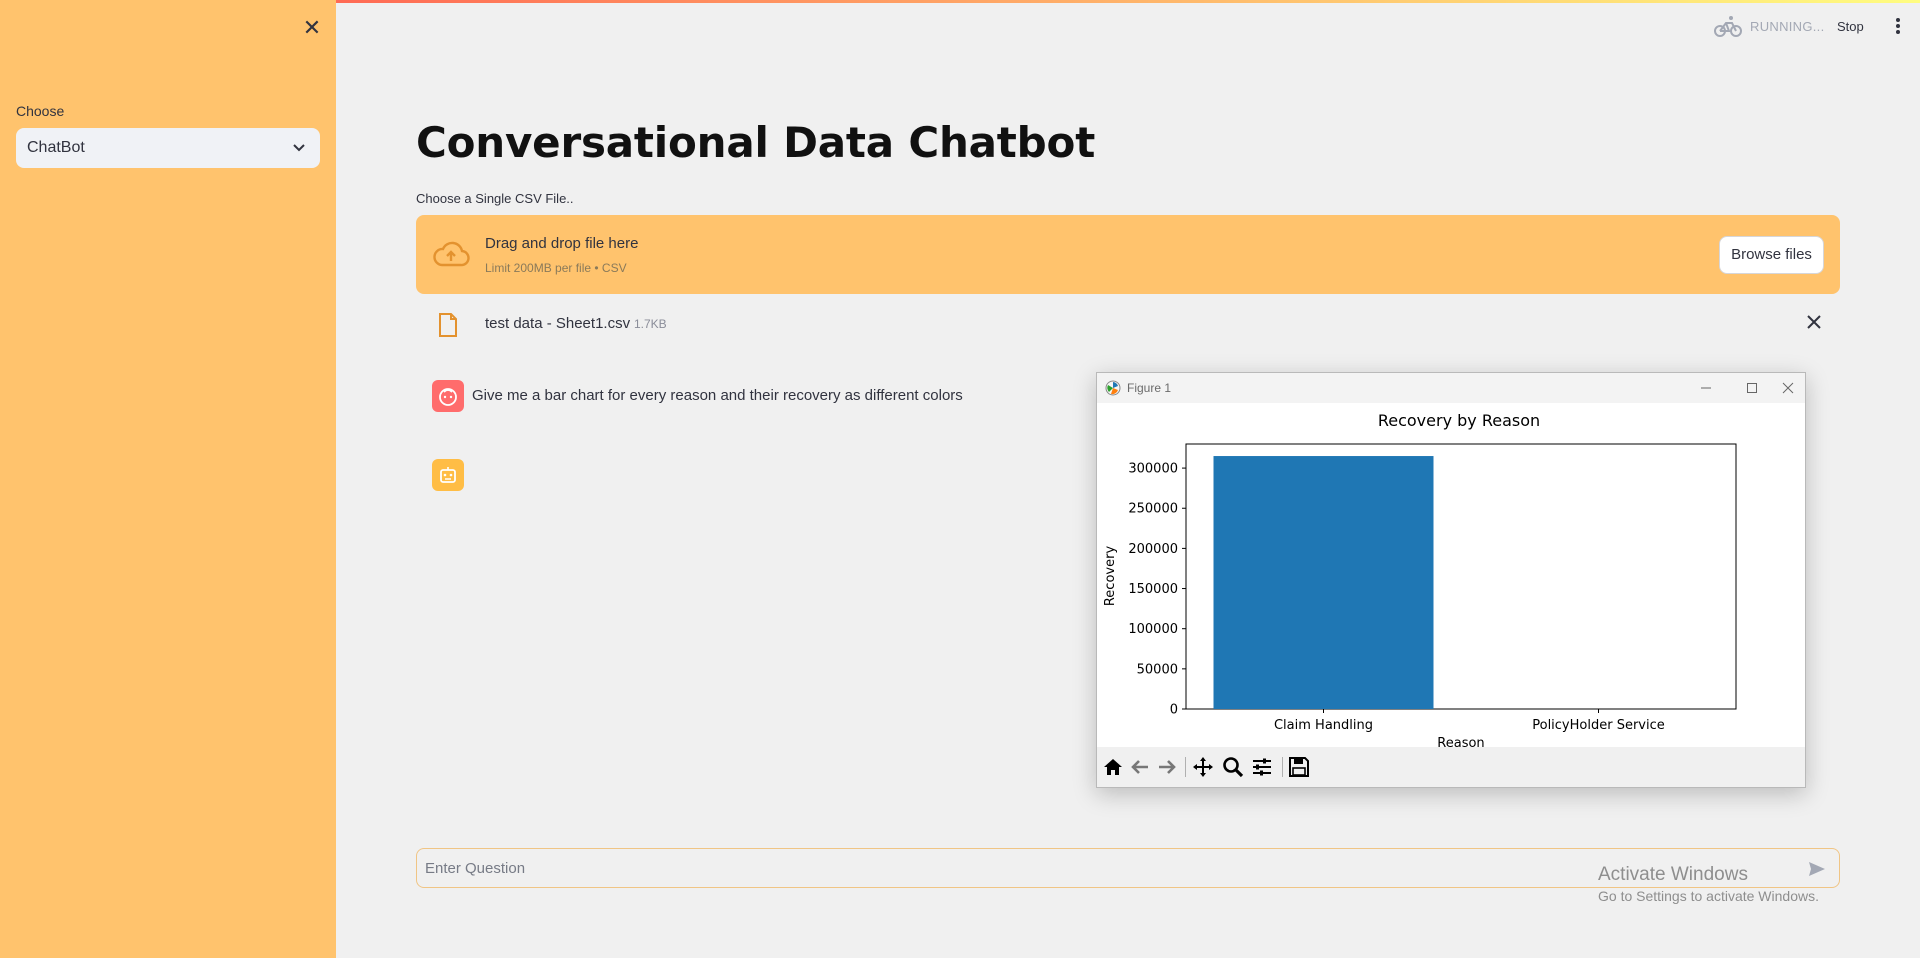 The image size is (1920, 958). Describe the element at coordinates (451, 254) in the screenshot. I see `cloud-upload-icon` at that location.